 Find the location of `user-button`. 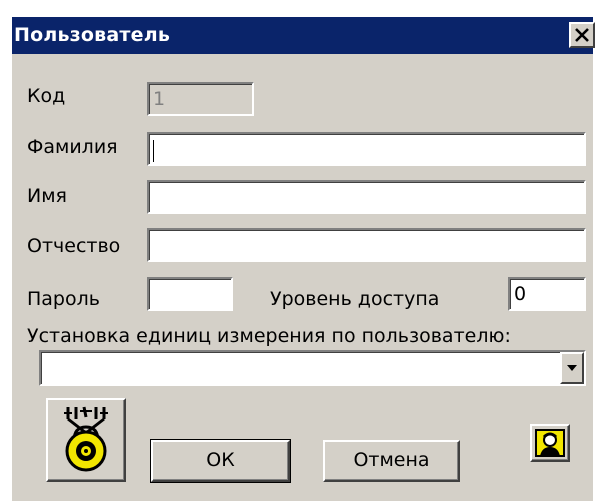

user-button is located at coordinates (550, 443).